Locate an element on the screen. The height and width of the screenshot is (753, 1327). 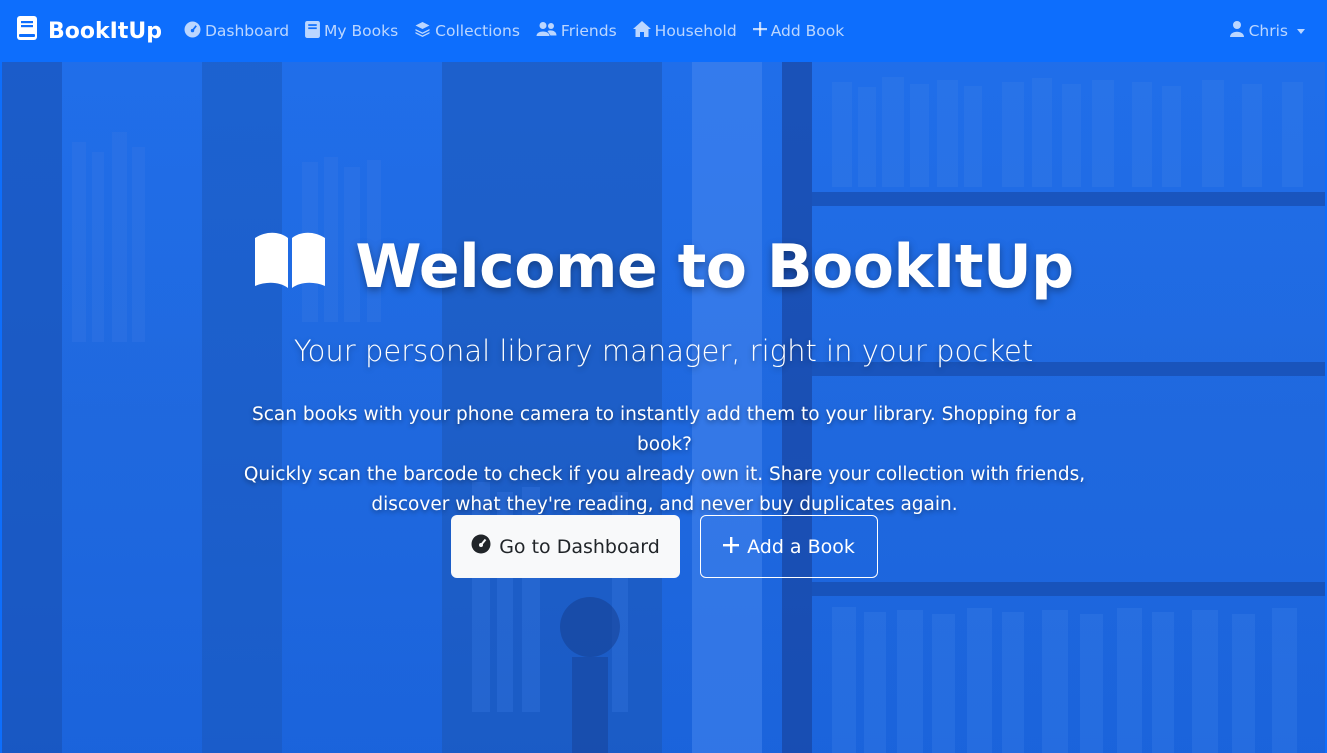
nav-label-dashboard: Dashboard is located at coordinates (247, 31).